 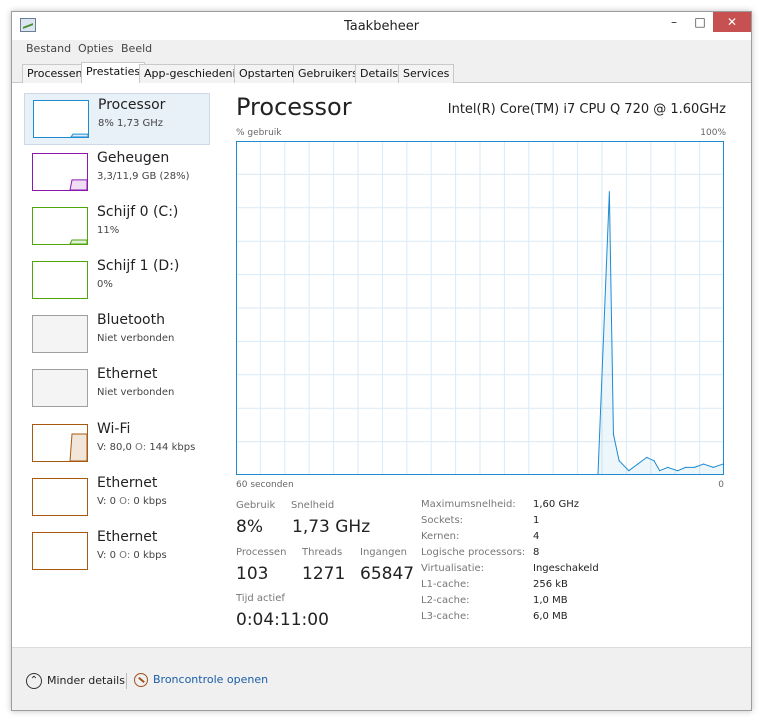 I want to click on sidebar-item-label: Schijf 0 (C:), so click(x=138, y=212).